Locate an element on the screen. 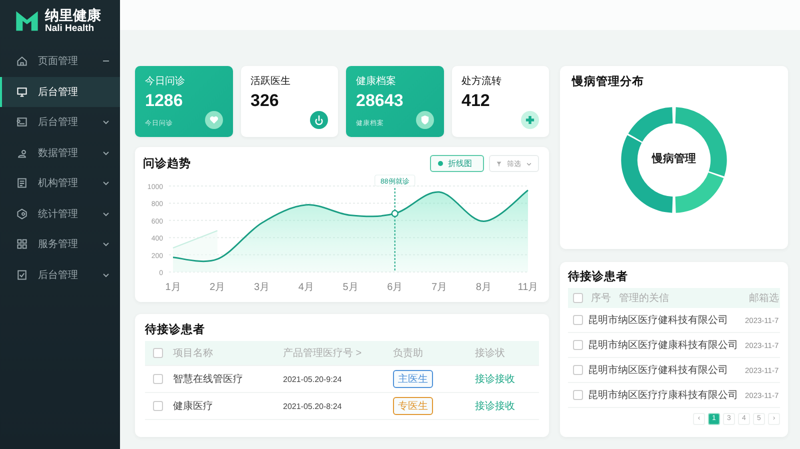  column-header: 序号 is located at coordinates (601, 298).